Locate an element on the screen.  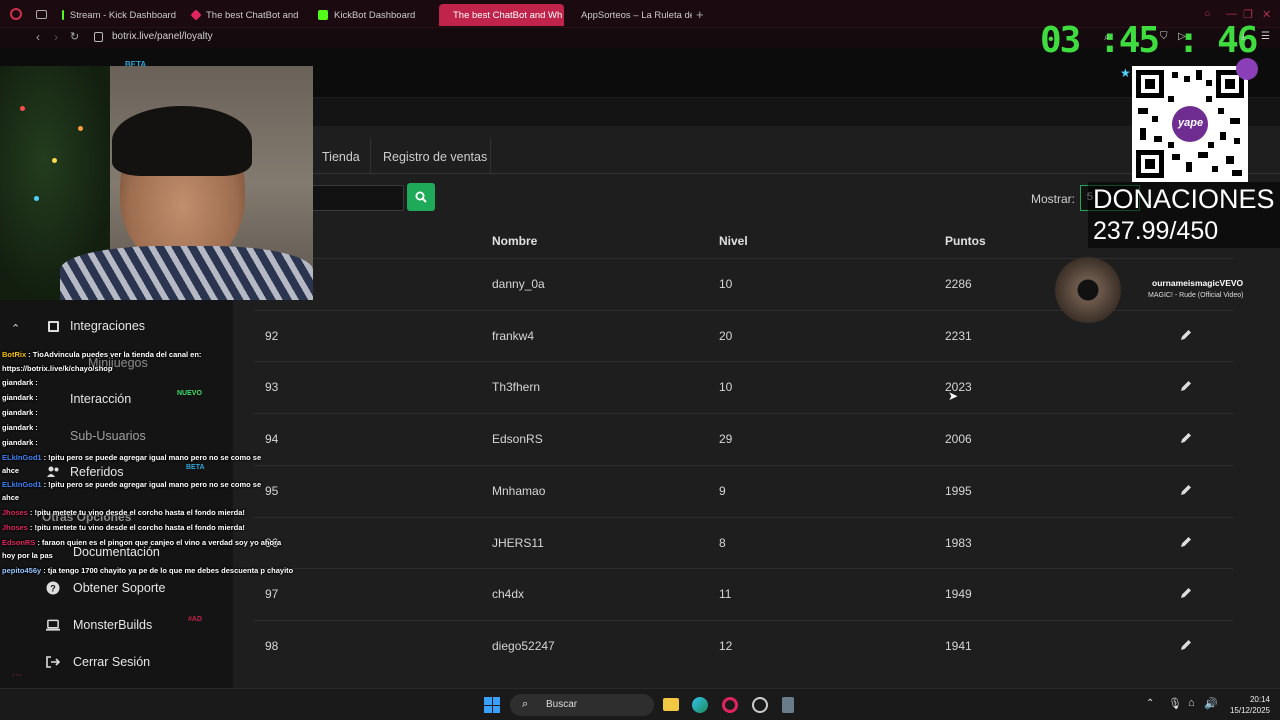
clock-date: 15/12/2025 is located at coordinates (1249, 710).